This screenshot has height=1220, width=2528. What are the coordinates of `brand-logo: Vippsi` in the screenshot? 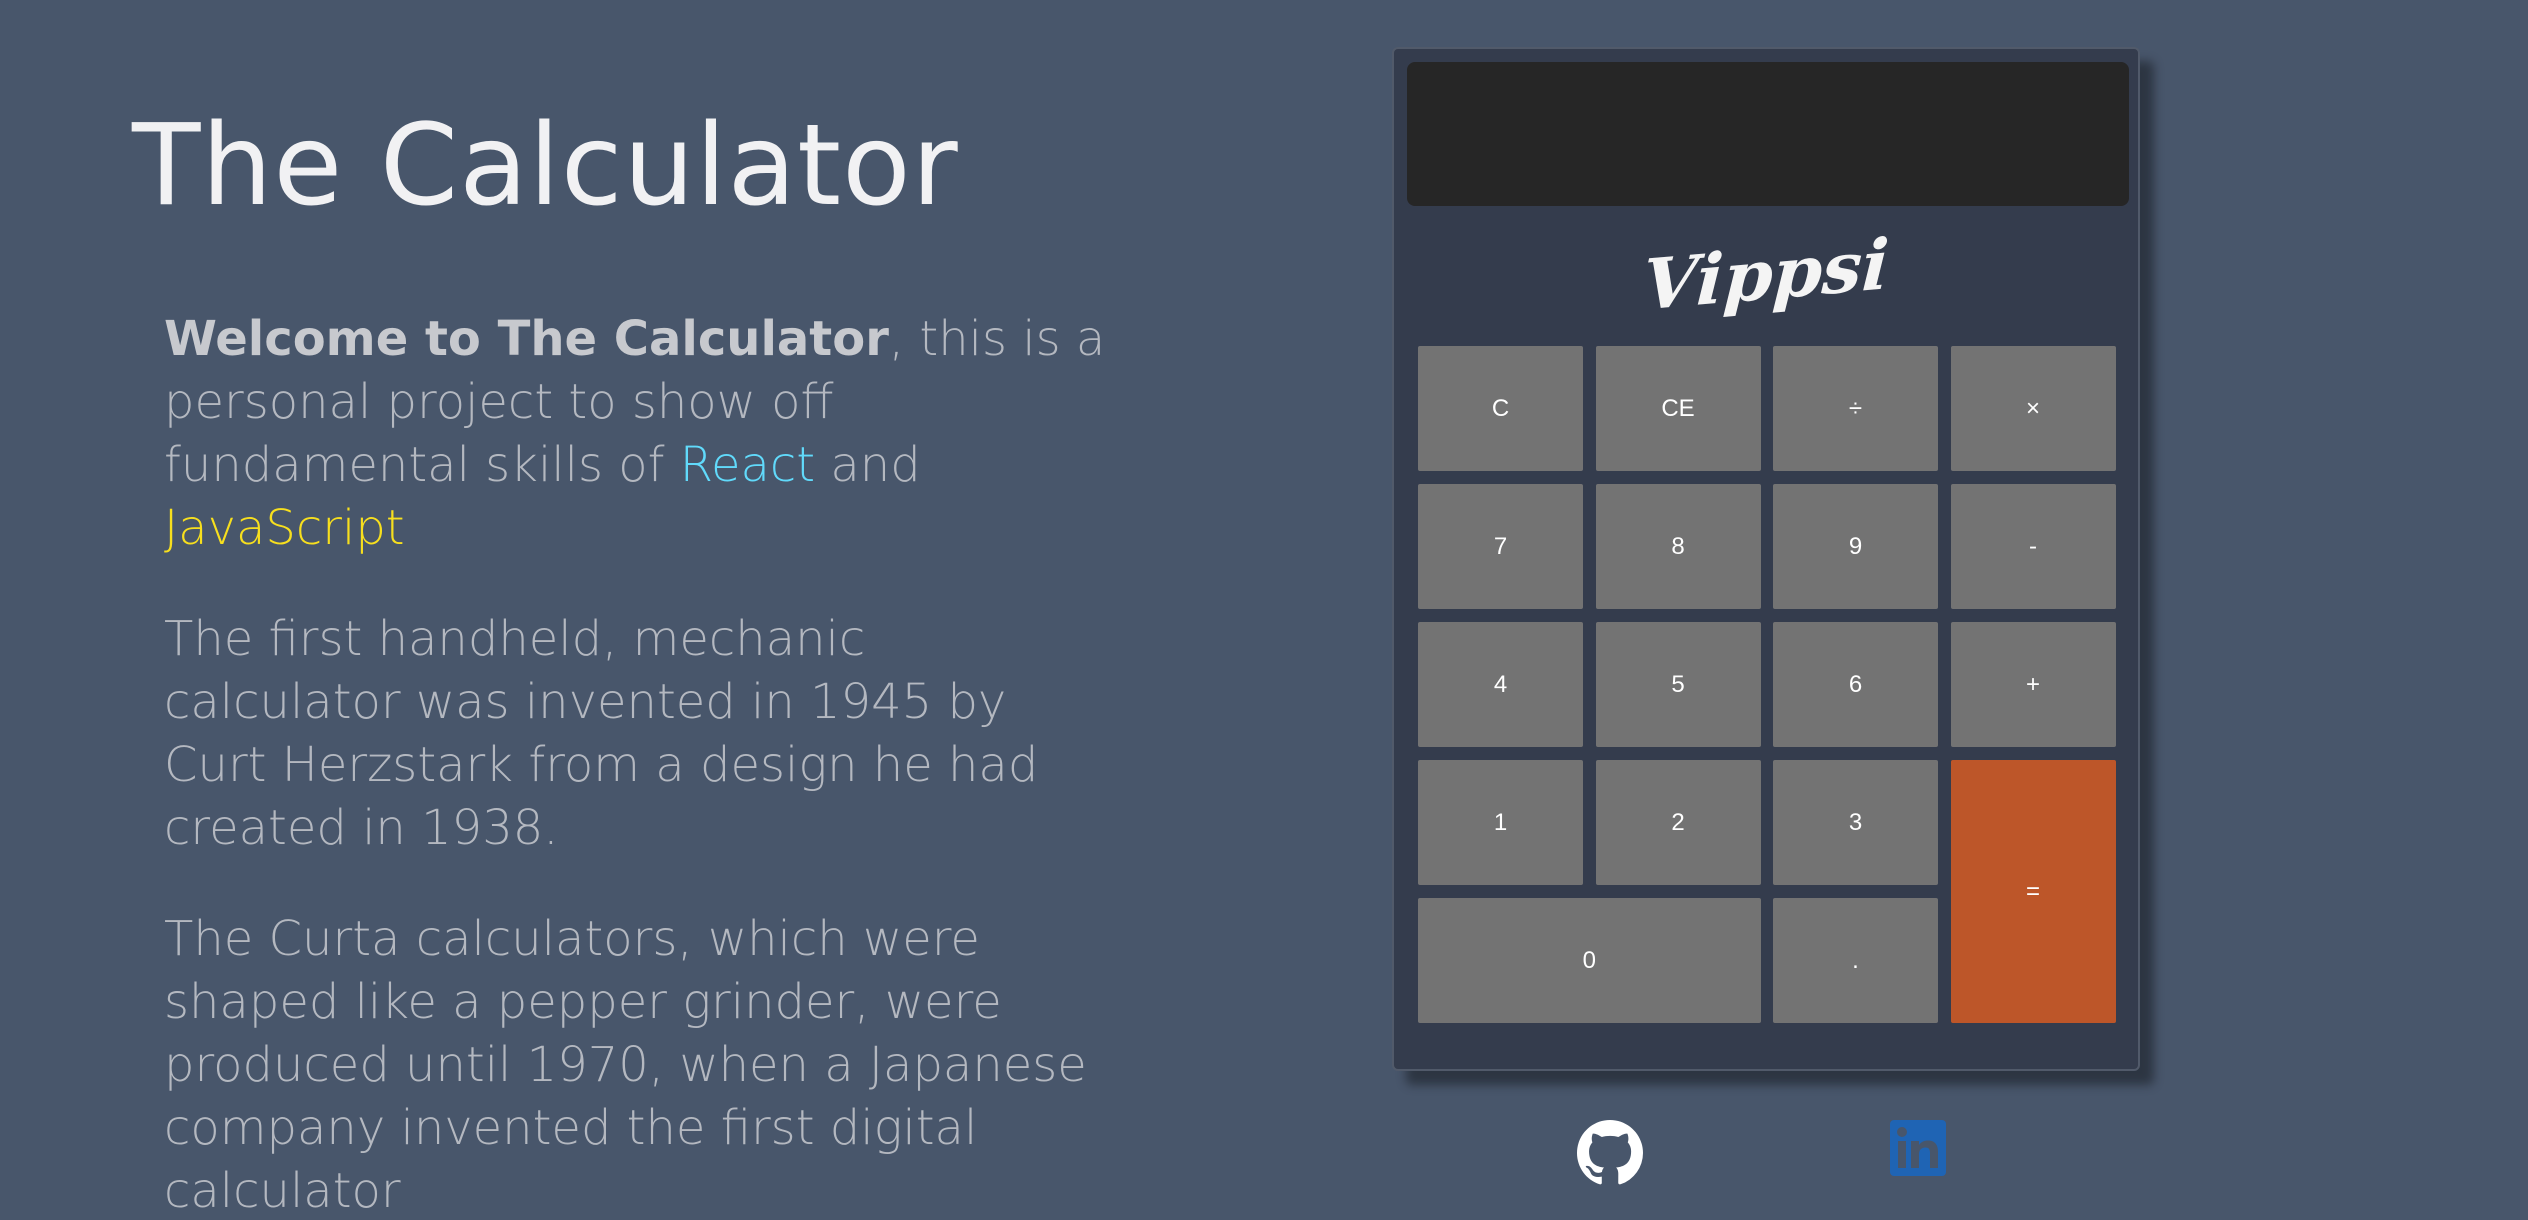 It's located at (1766, 274).